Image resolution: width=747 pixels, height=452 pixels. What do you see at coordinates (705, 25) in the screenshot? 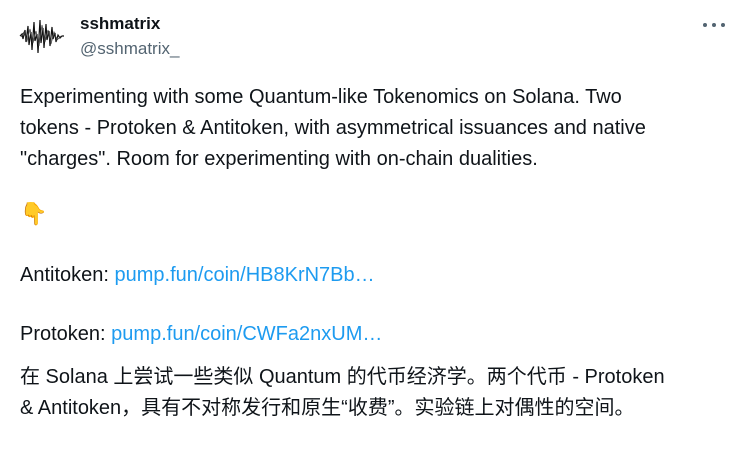
I see `more-horizontal-icon` at bounding box center [705, 25].